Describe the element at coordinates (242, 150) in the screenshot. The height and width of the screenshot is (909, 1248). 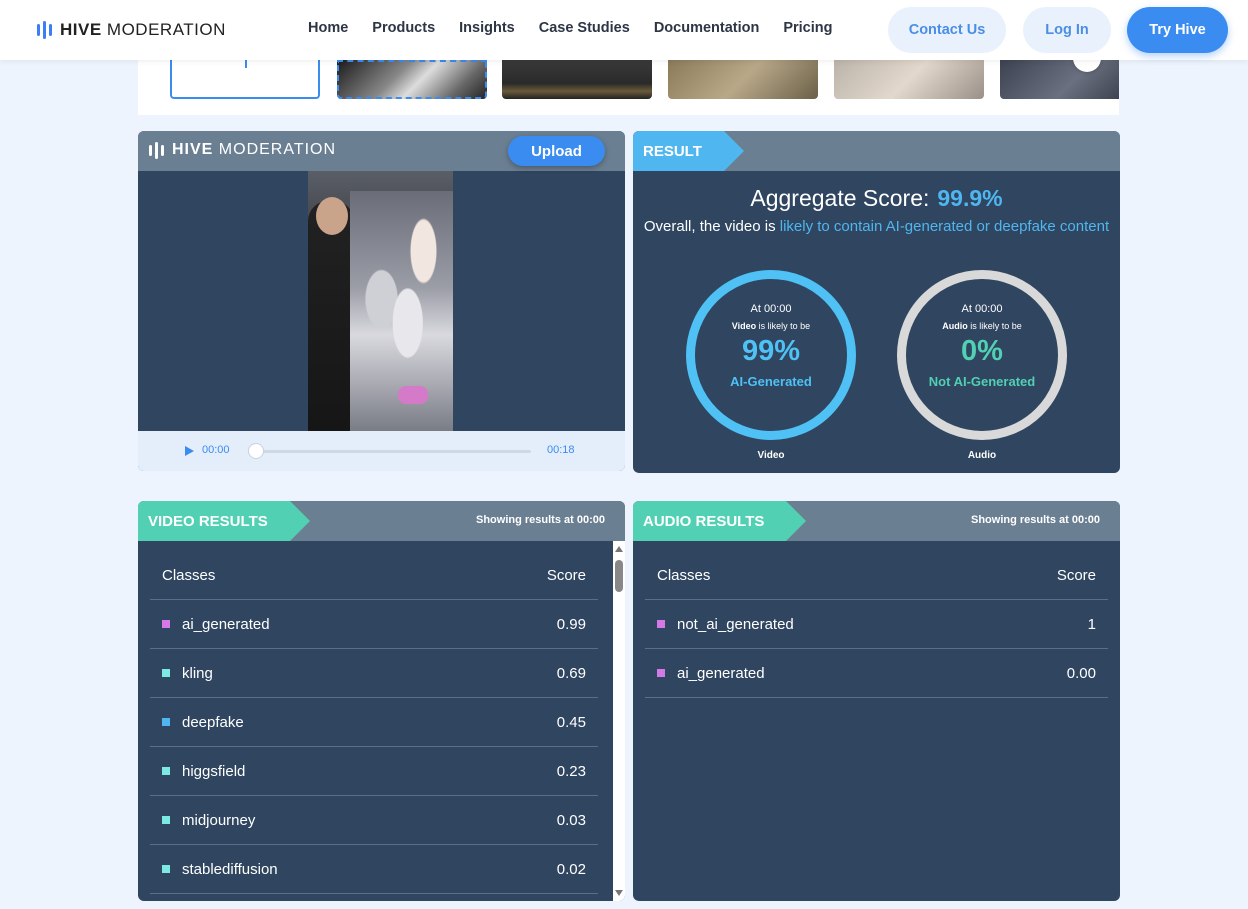
I see `video-panel-logo: HIVE MODERATION` at that location.